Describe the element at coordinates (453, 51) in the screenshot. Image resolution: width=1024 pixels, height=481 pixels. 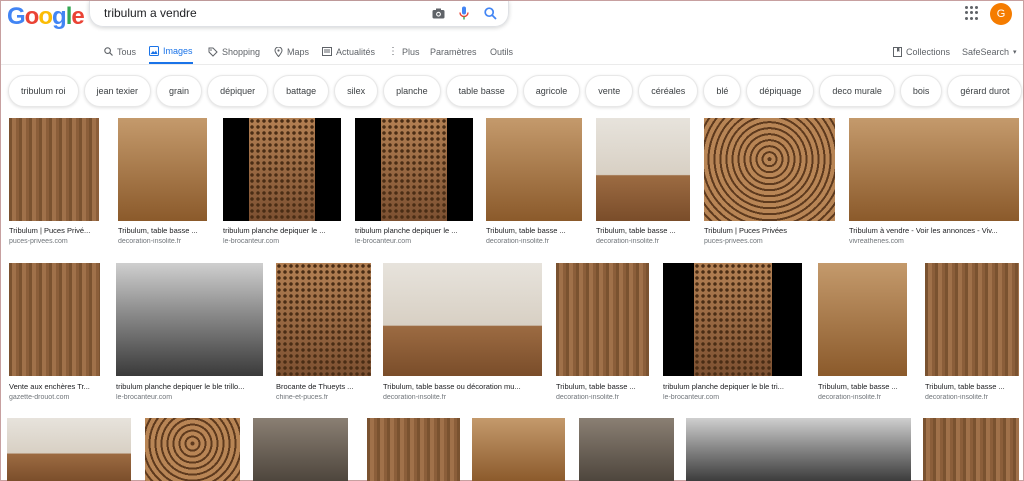
I see `tab-settings: Paramètres` at that location.